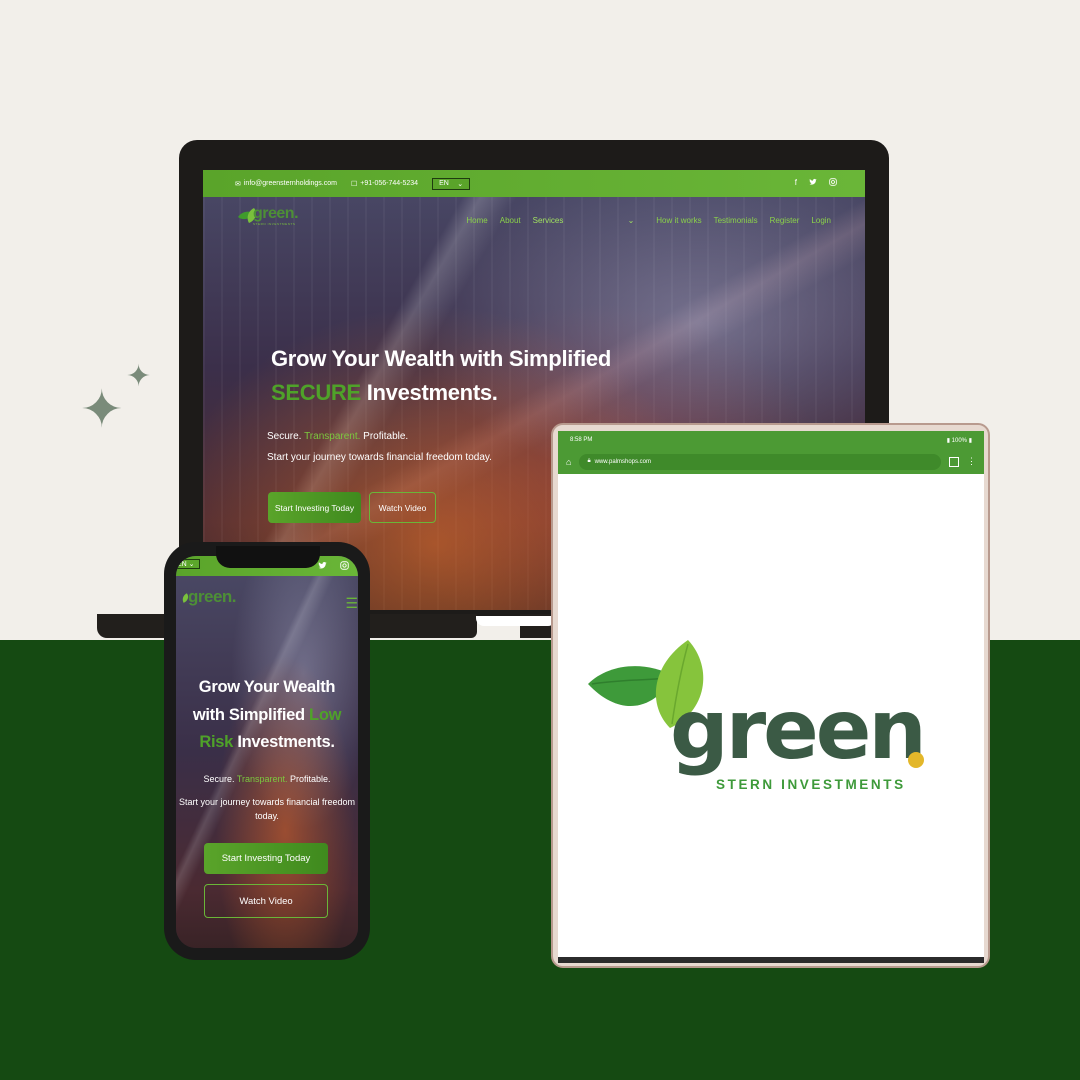 This screenshot has height=1080, width=1080. I want to click on facebook-icon: f, so click(796, 183).